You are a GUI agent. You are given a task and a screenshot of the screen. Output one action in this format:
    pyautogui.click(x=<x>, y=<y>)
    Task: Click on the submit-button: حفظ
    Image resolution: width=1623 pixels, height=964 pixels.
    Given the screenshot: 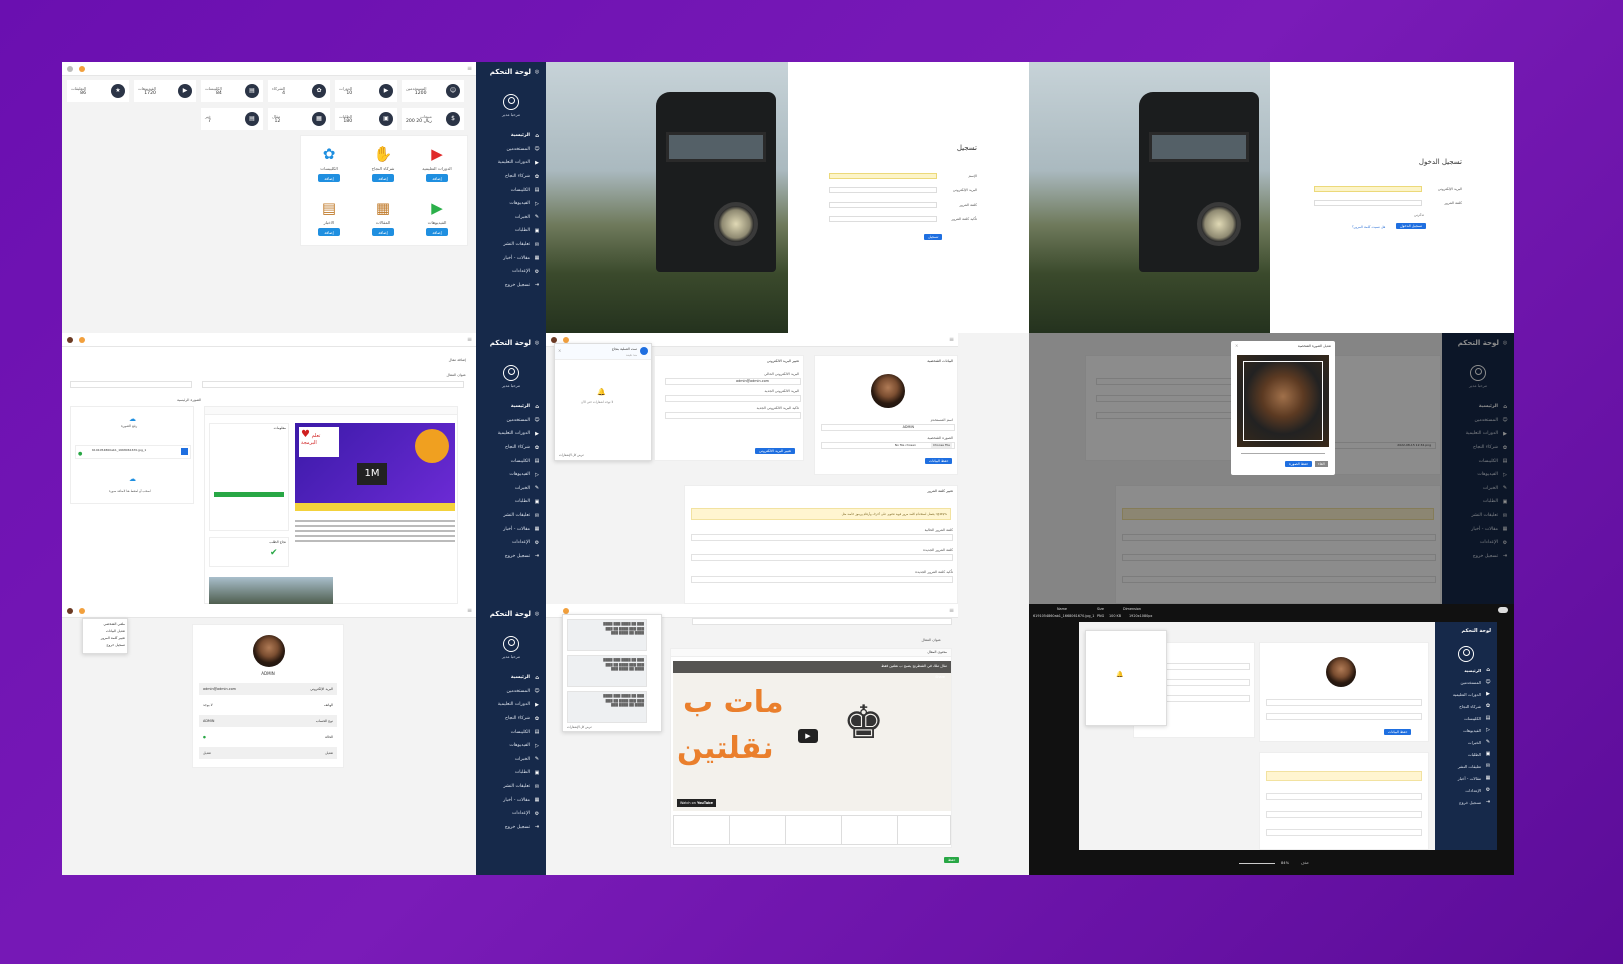 What is the action you would take?
    pyautogui.click(x=952, y=860)
    